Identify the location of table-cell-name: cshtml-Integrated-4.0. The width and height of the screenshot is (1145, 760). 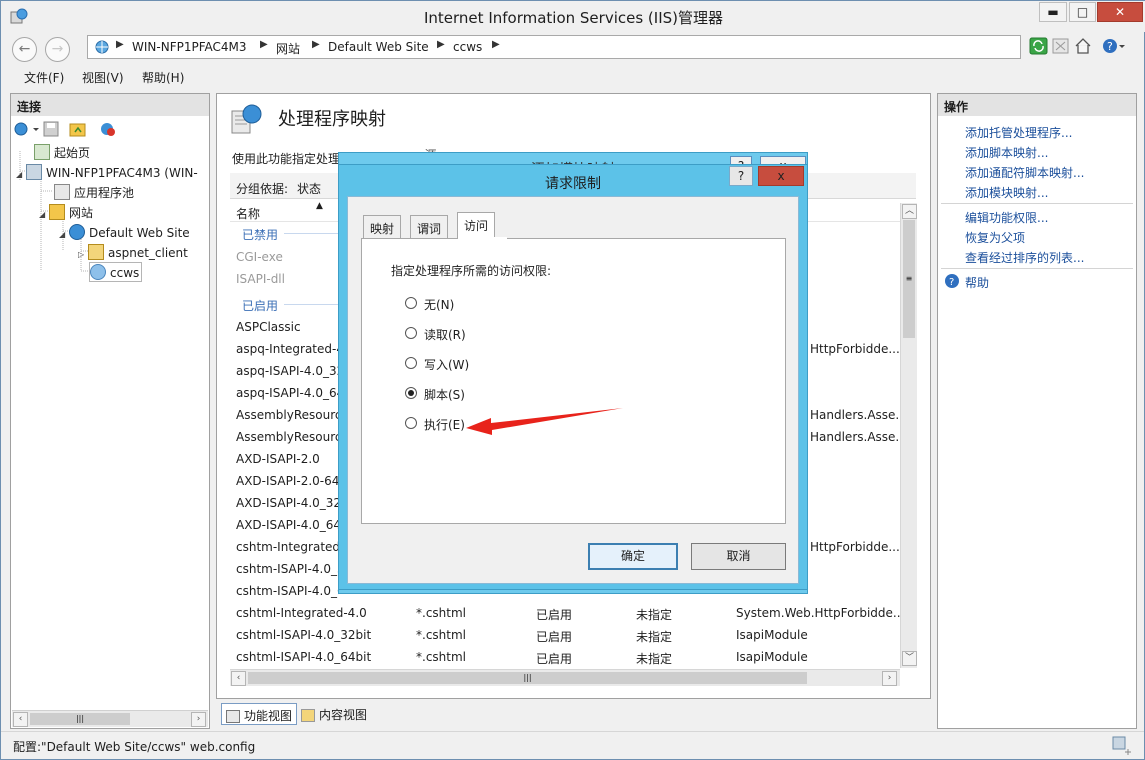
(321, 613).